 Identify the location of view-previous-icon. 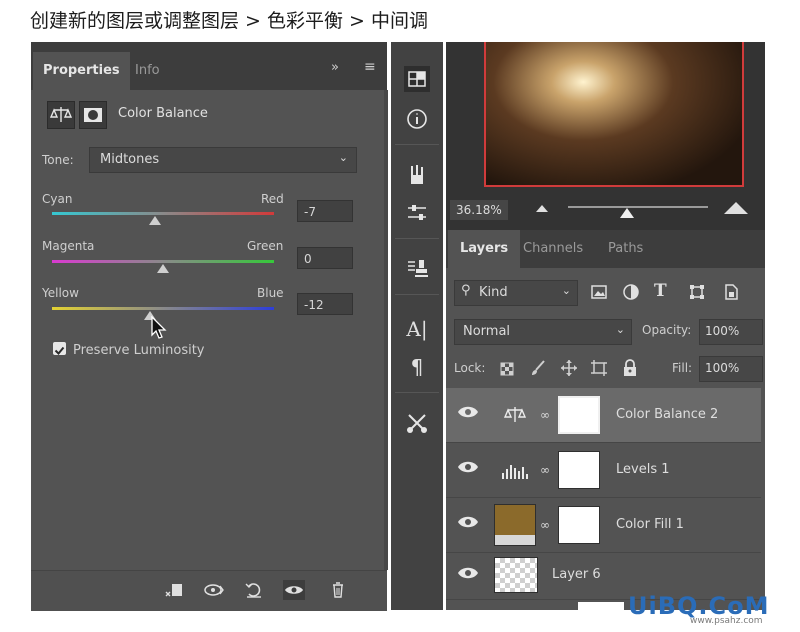
(214, 590).